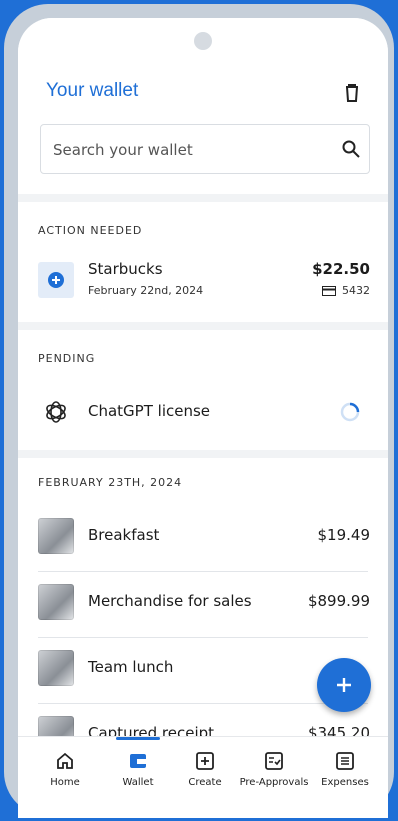  What do you see at coordinates (110, 482) in the screenshot?
I see `section-label-date: FEBRUARY 23TH, 2024` at bounding box center [110, 482].